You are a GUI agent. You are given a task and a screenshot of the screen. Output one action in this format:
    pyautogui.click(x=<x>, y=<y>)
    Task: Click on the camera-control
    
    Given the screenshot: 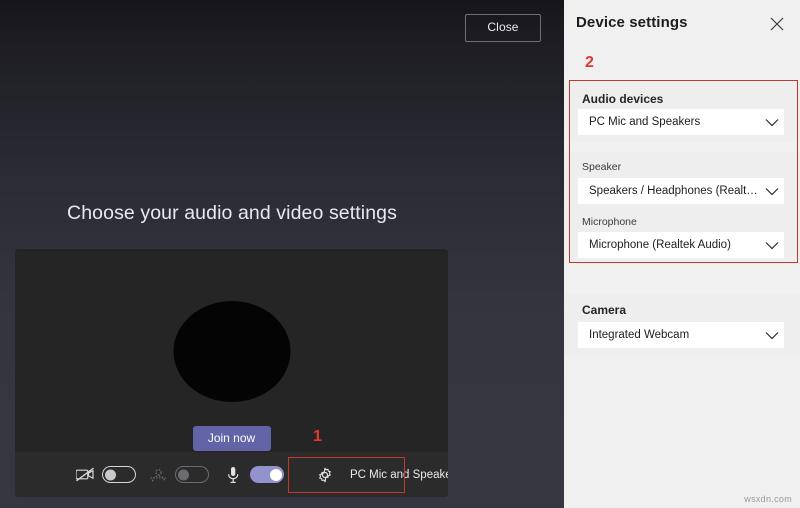 What is the action you would take?
    pyautogui.click(x=105, y=475)
    